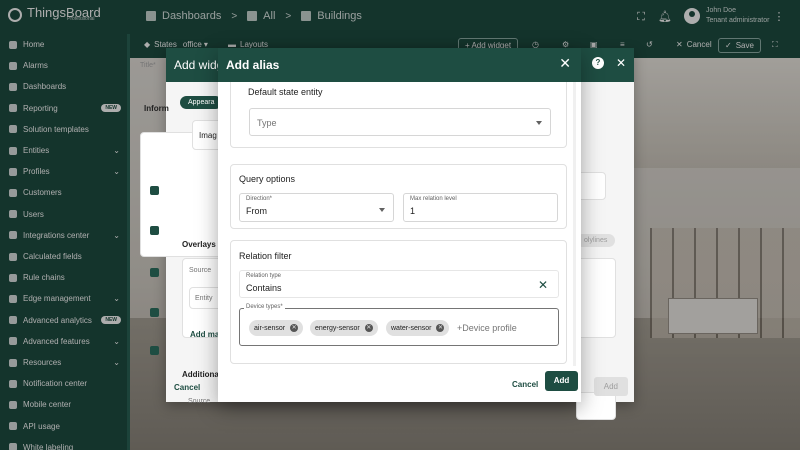 The width and height of the screenshot is (800, 450). What do you see at coordinates (561, 381) in the screenshot?
I see `add-button: Add` at bounding box center [561, 381].